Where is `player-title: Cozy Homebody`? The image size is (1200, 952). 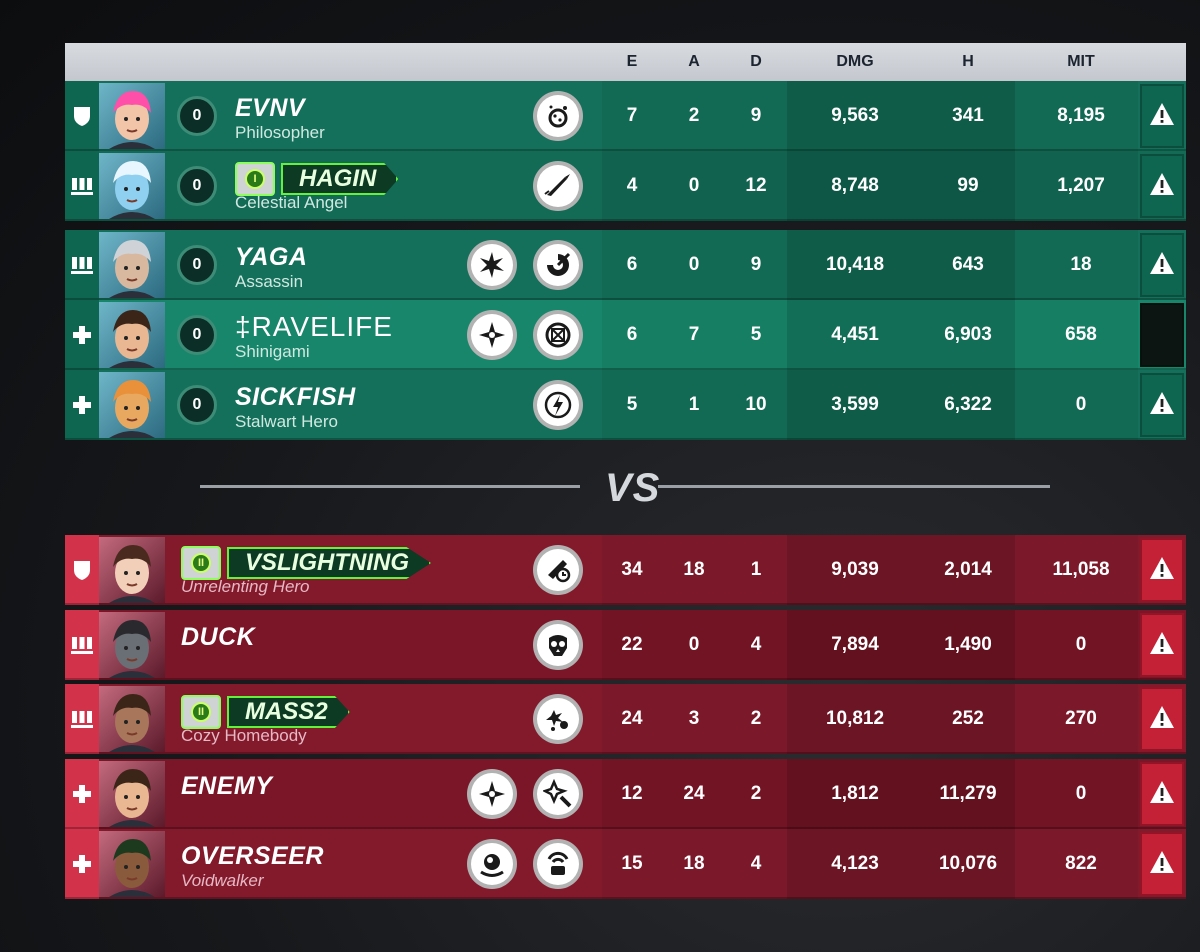
player-title: Cozy Homebody is located at coordinates (244, 735).